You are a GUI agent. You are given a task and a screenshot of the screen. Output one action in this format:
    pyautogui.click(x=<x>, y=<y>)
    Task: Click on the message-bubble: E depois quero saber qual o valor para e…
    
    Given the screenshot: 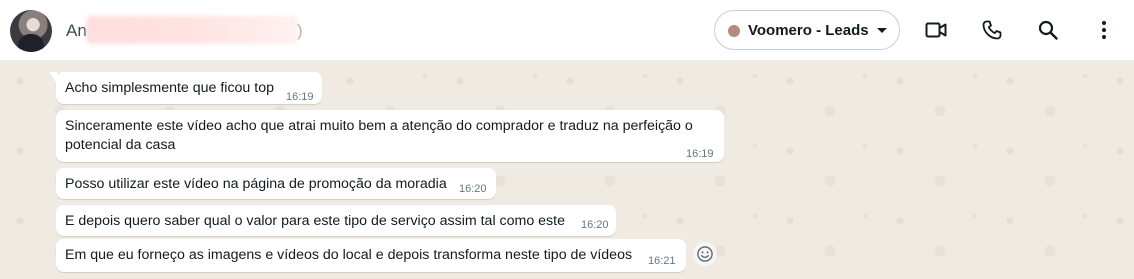 What is the action you would take?
    pyautogui.click(x=336, y=220)
    